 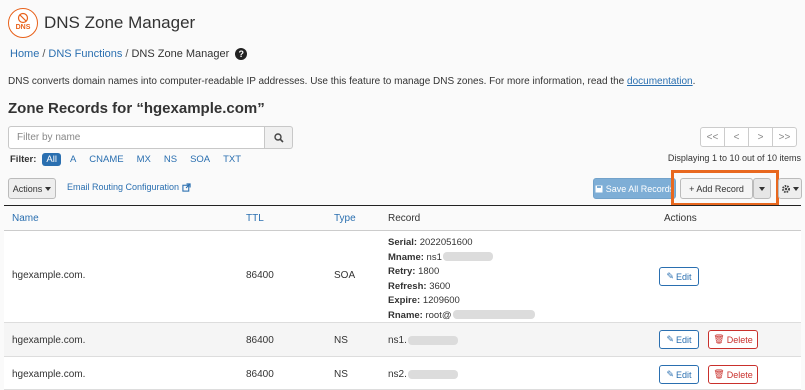 I want to click on save-all-label: Save All Records, so click(x=640, y=188).